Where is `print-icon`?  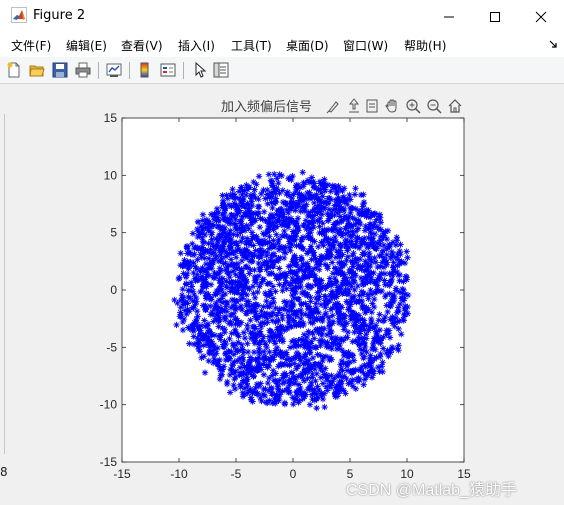 print-icon is located at coordinates (83, 70).